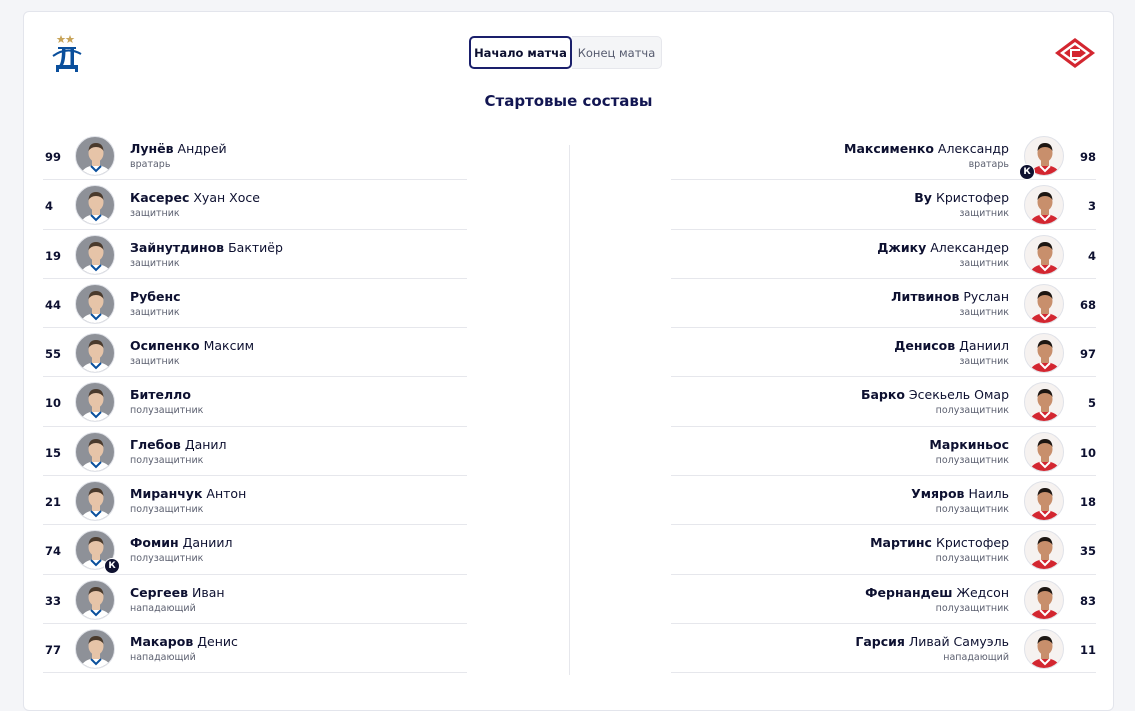 The width and height of the screenshot is (1135, 711). I want to click on player-first-name: Эсекьель Омар, so click(958, 395).